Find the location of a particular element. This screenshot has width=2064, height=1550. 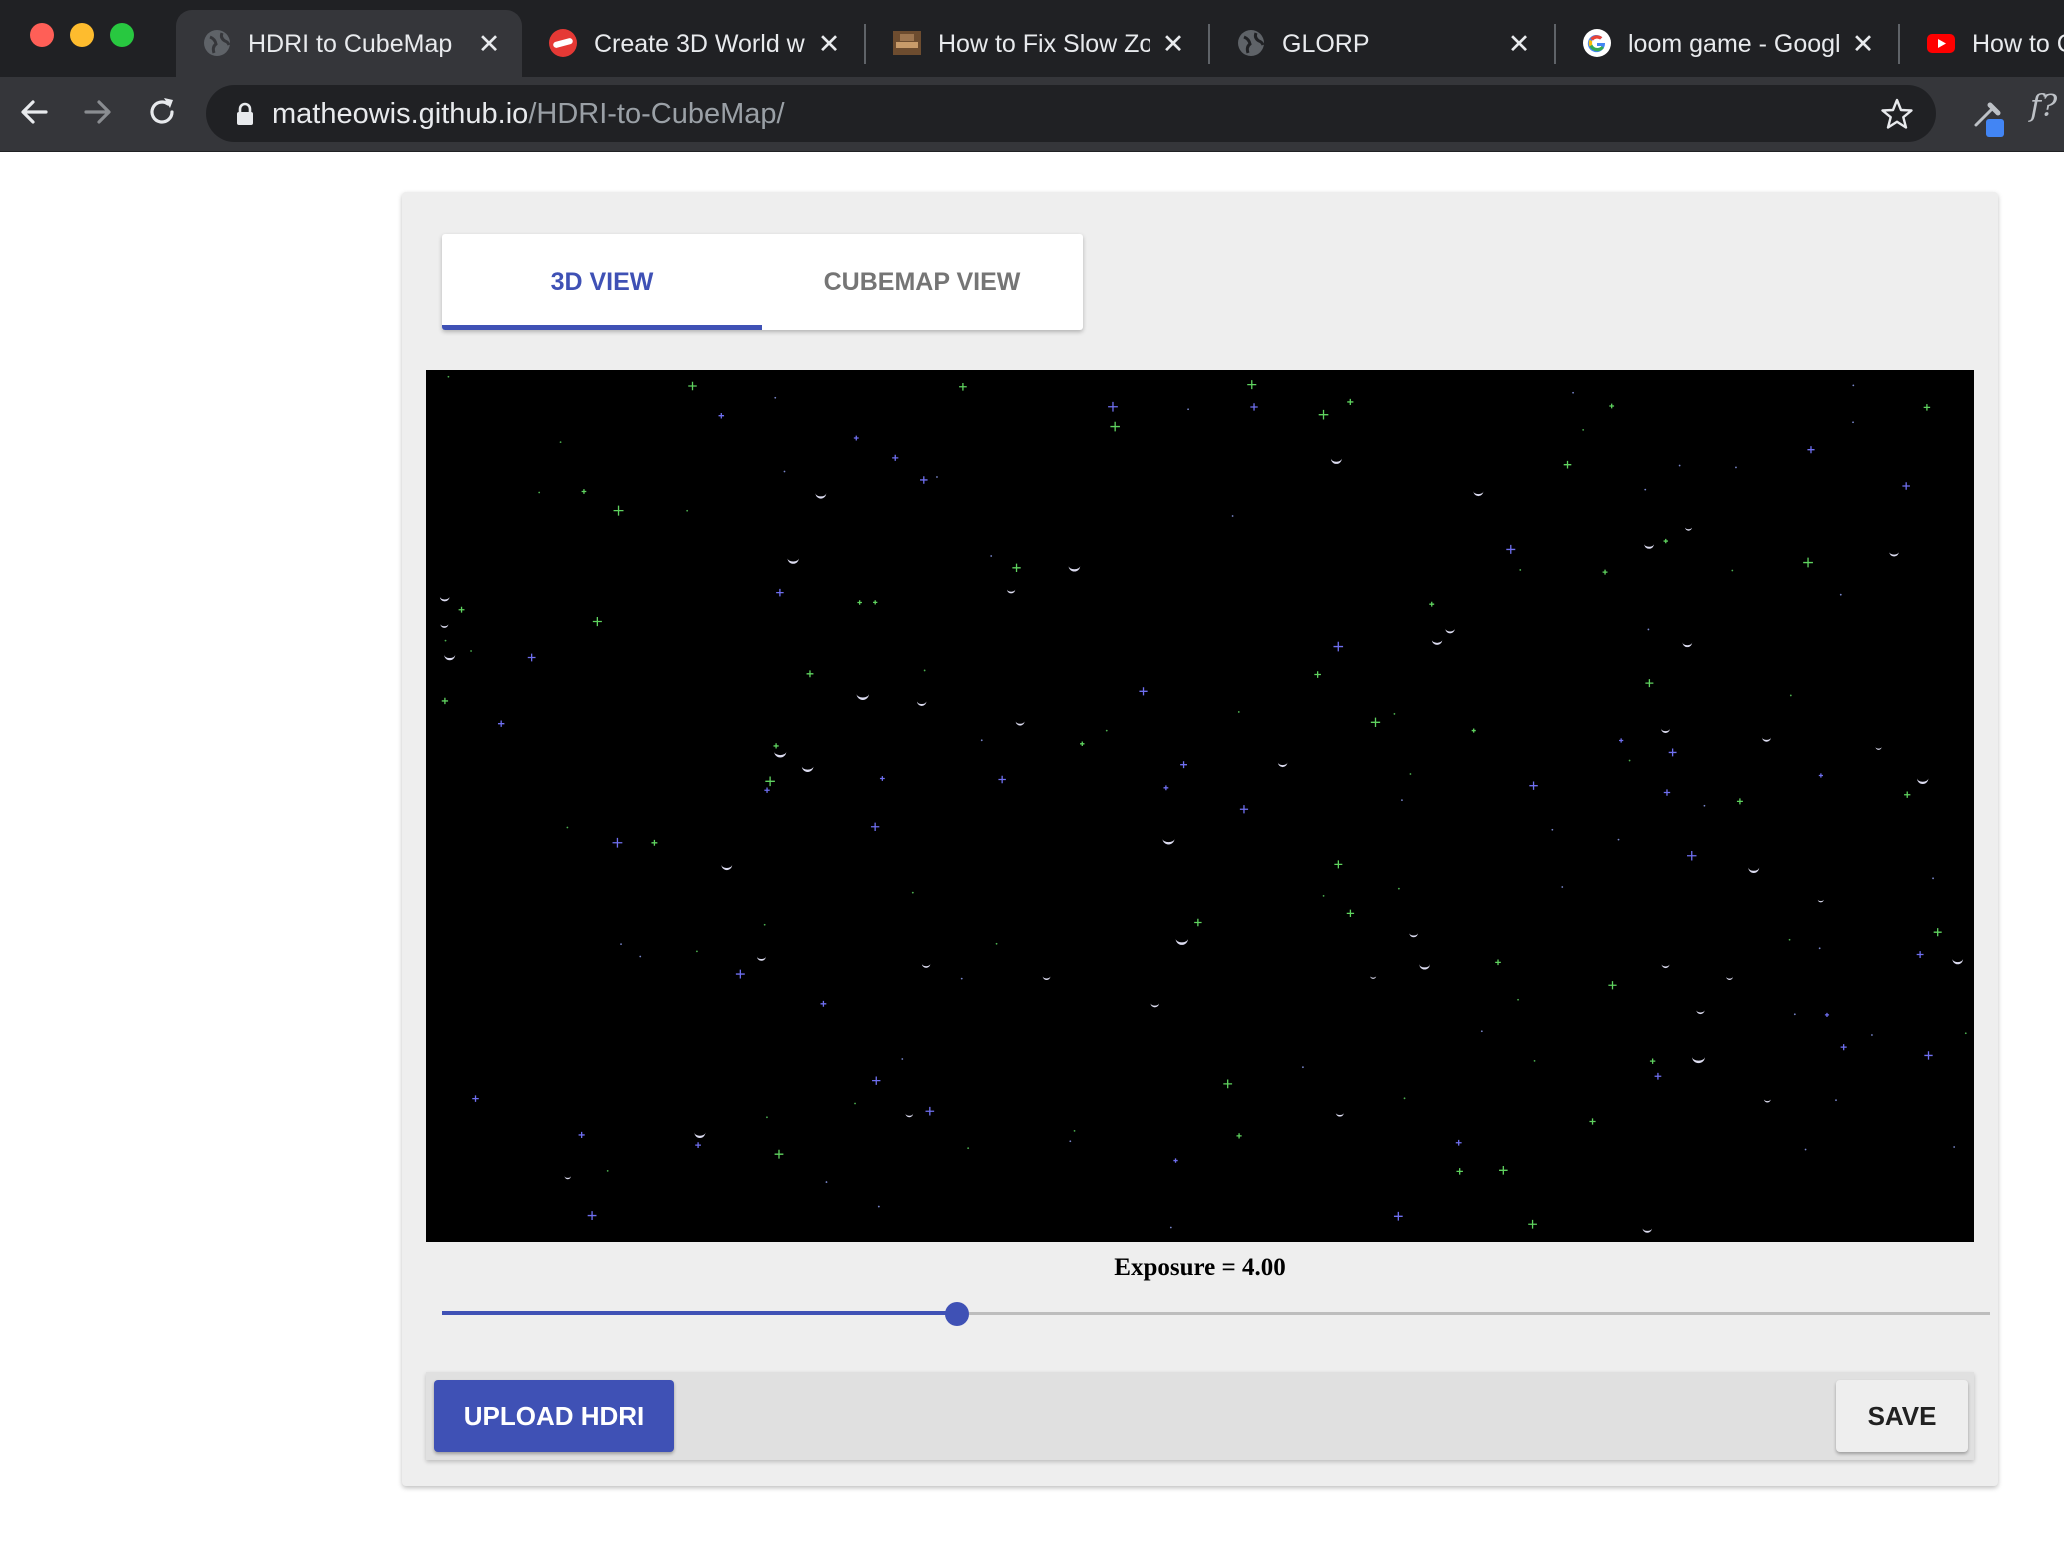

globe-icon is located at coordinates (1251, 43).